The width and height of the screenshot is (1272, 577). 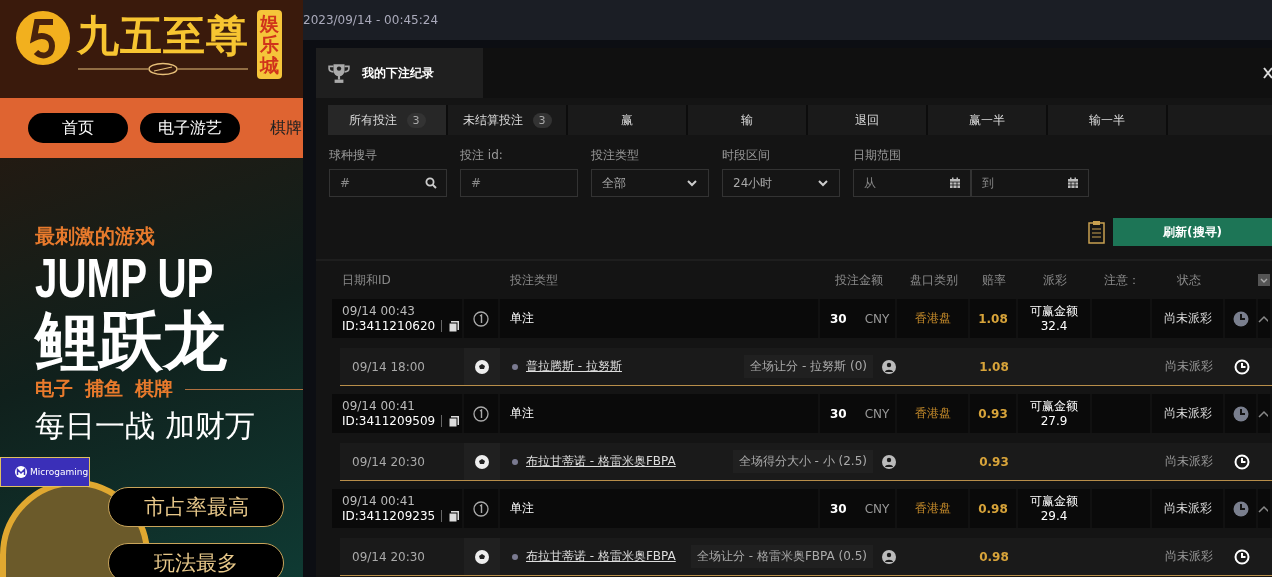 I want to click on banner-headline: JUMP UP, so click(x=125, y=278).